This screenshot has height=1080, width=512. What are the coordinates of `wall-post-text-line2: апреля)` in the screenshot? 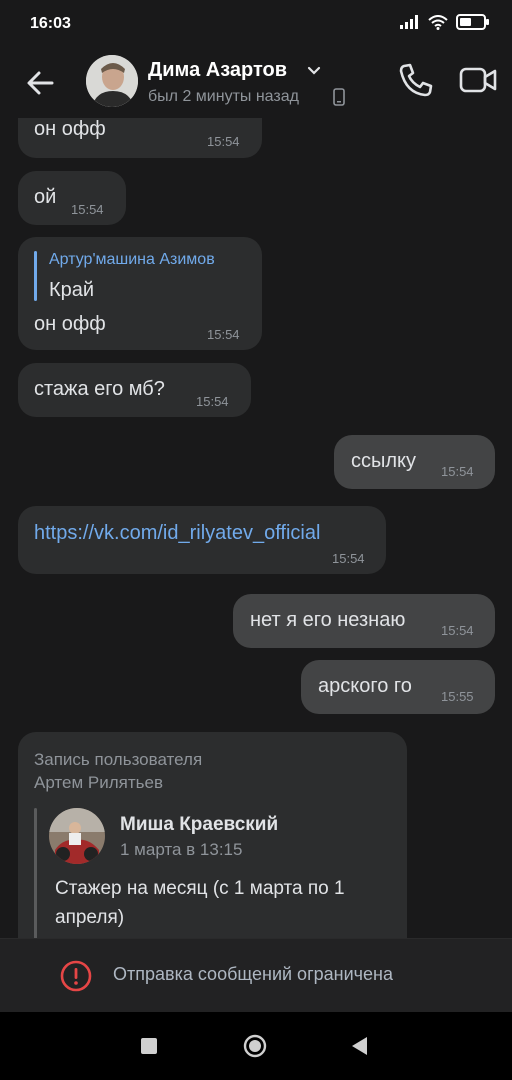 It's located at (90, 917).